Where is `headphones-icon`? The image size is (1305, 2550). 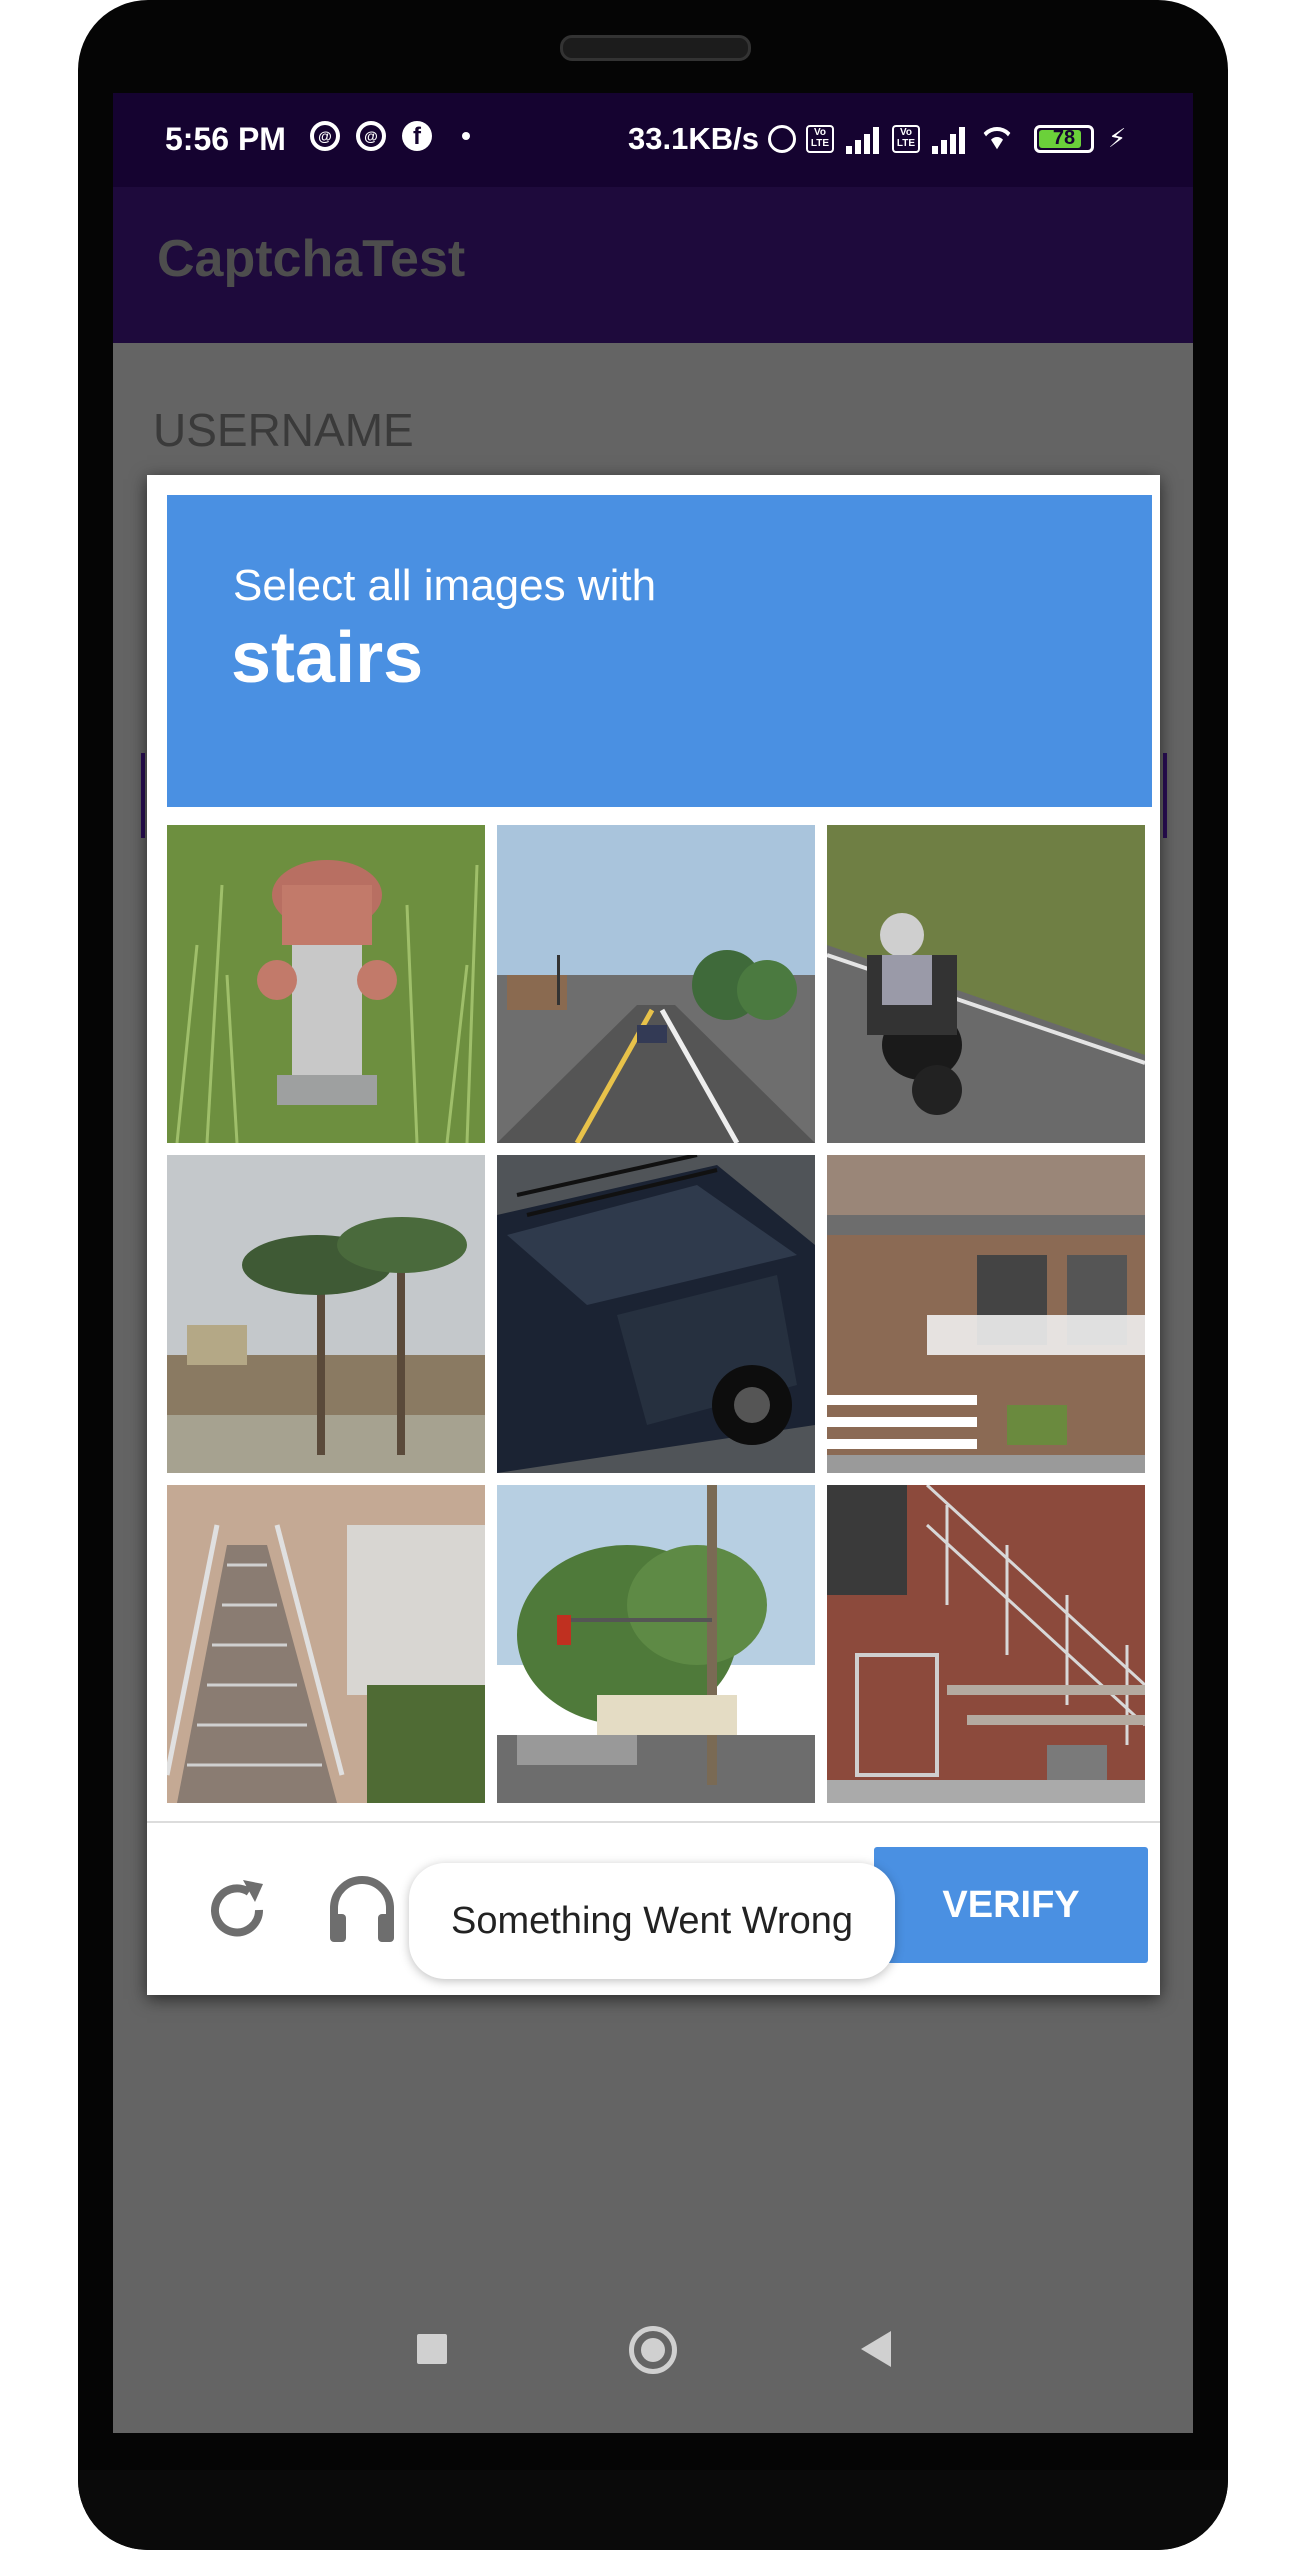 headphones-icon is located at coordinates (362, 1909).